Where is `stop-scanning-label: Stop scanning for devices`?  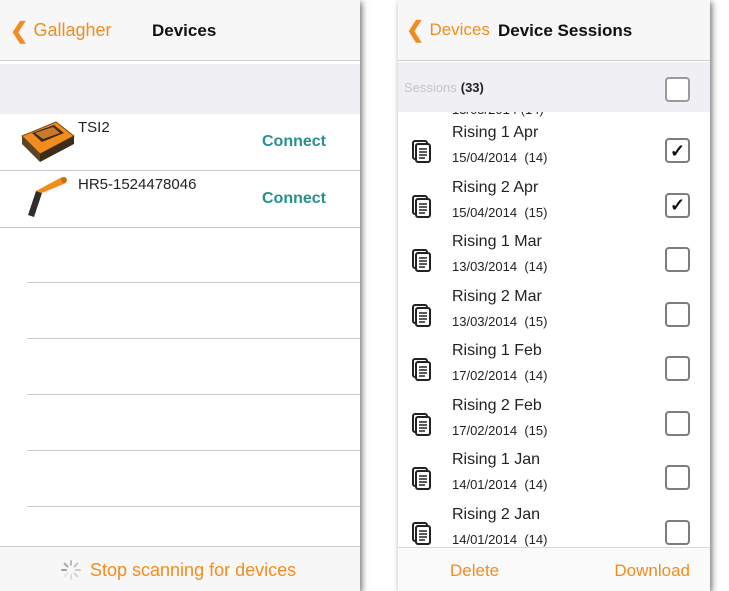 stop-scanning-label: Stop scanning for devices is located at coordinates (193, 569).